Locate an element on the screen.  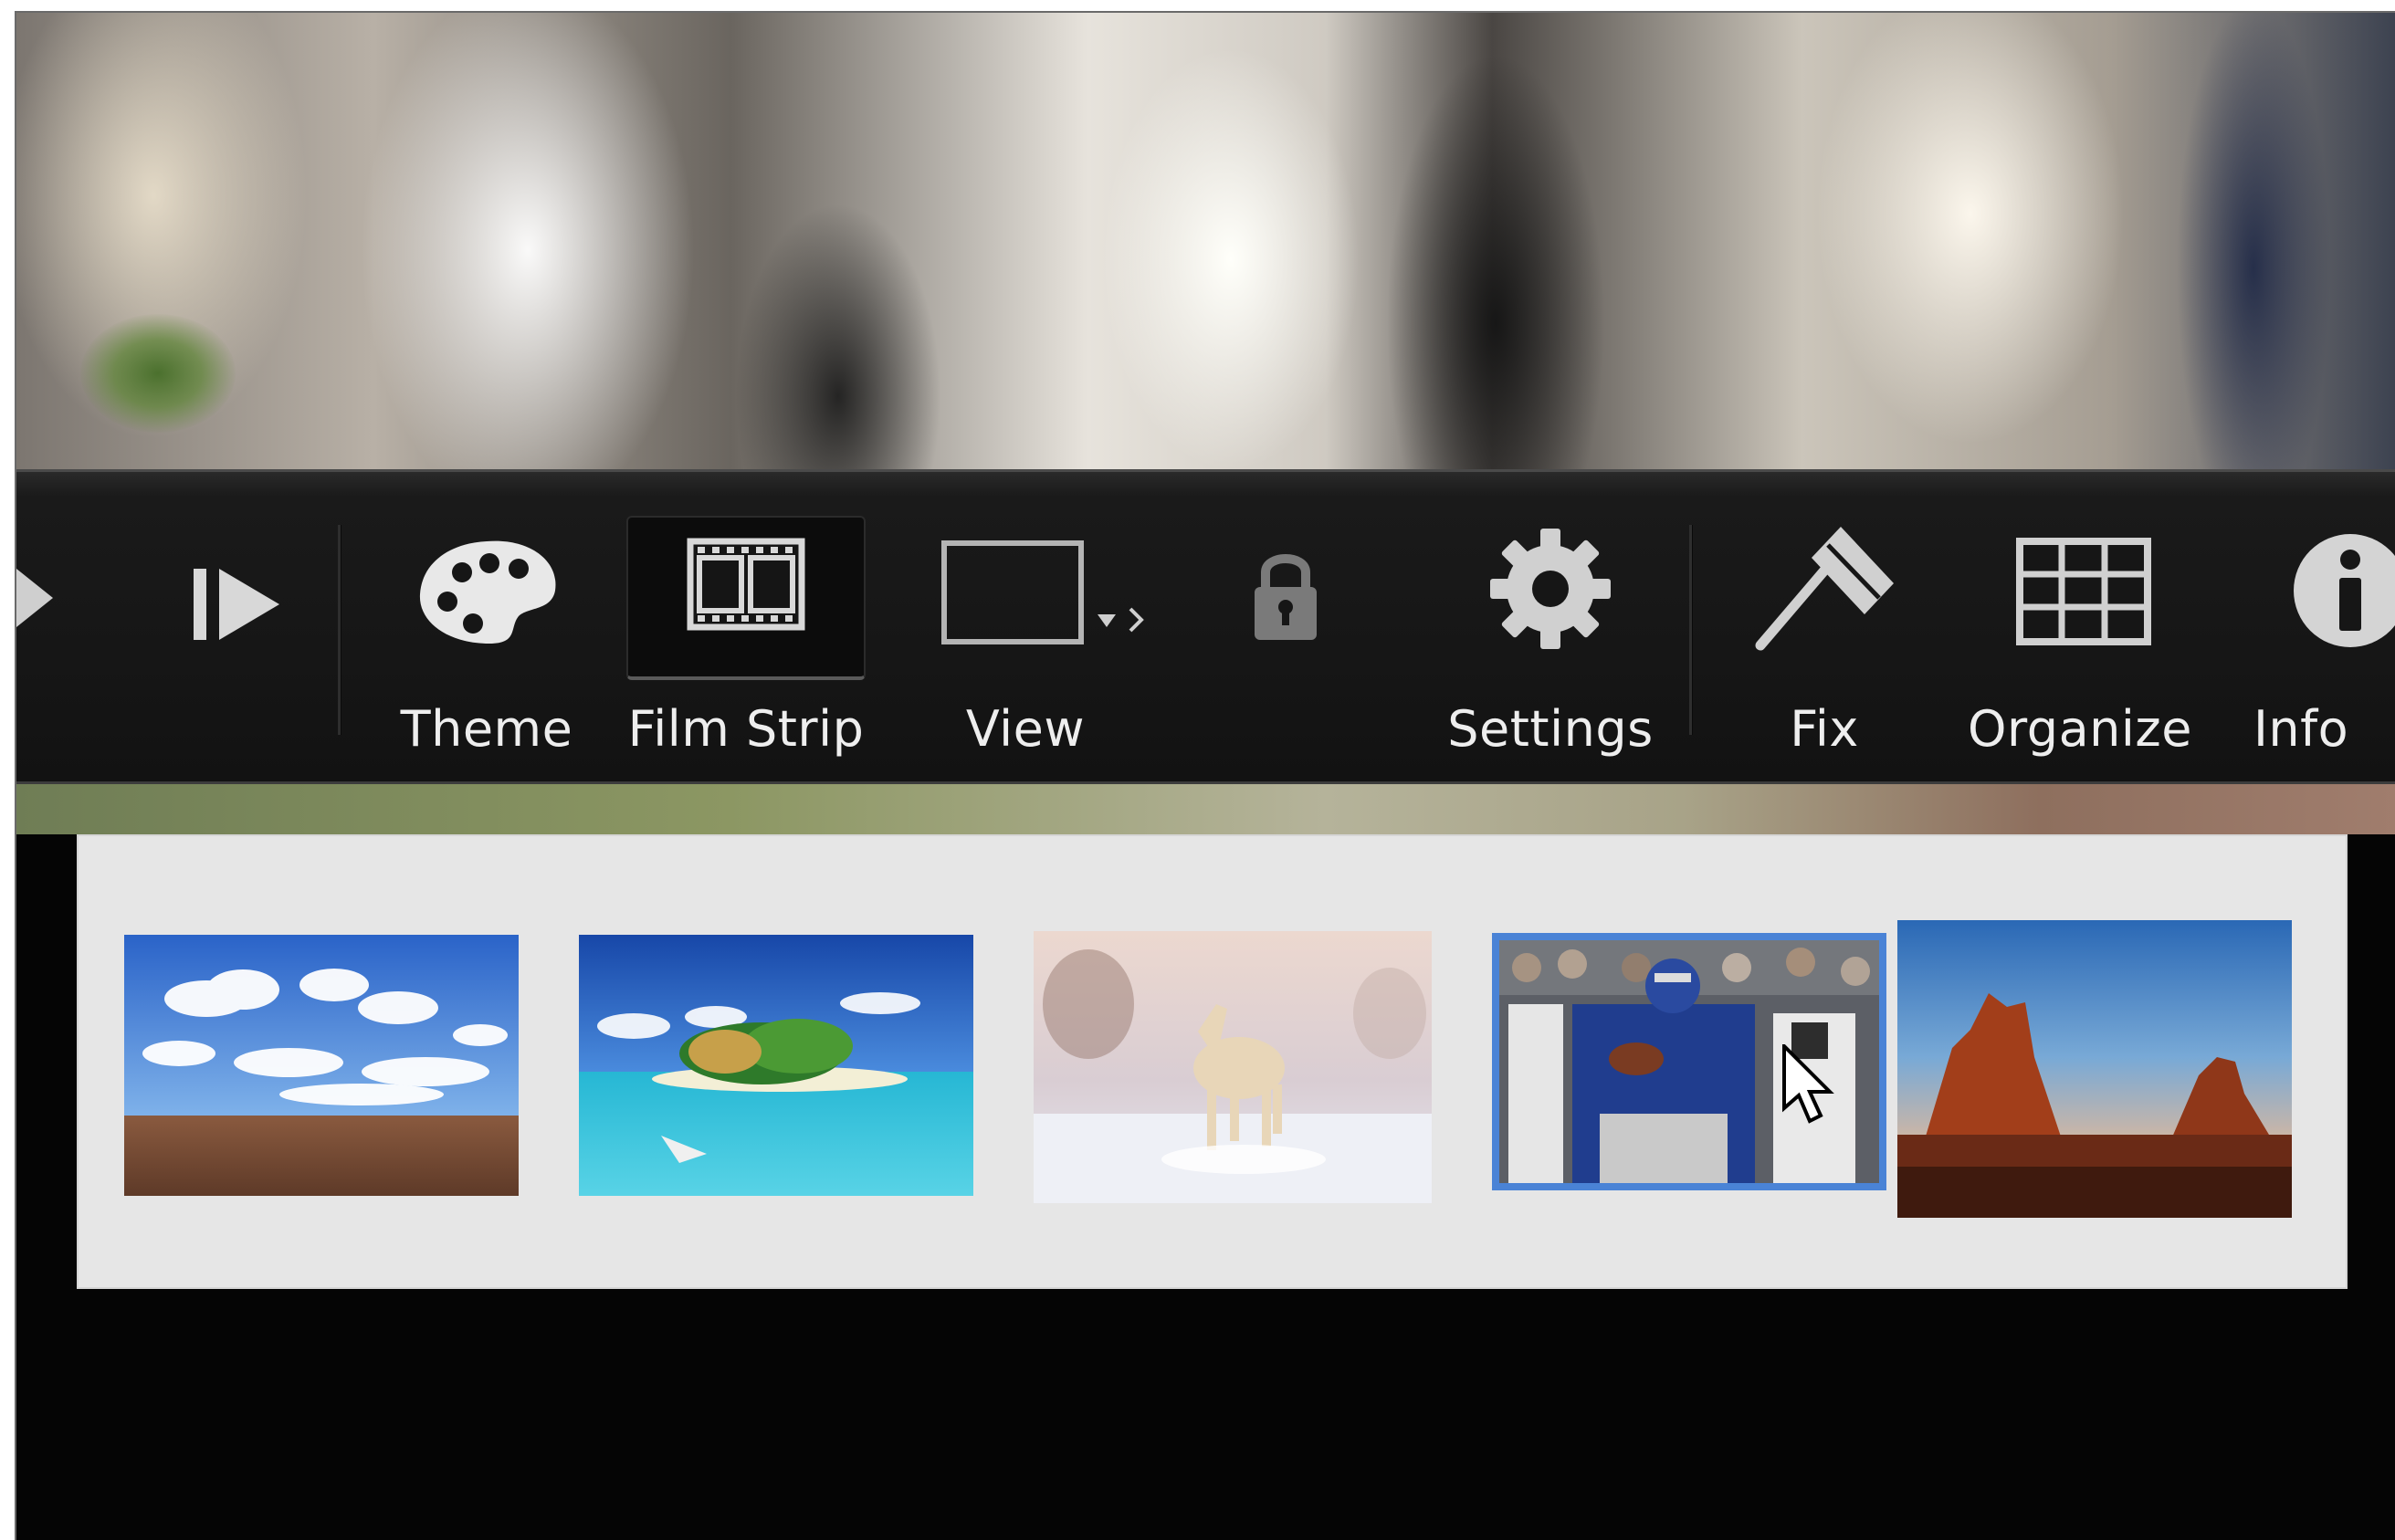
view-label: View is located at coordinates (1025, 729).